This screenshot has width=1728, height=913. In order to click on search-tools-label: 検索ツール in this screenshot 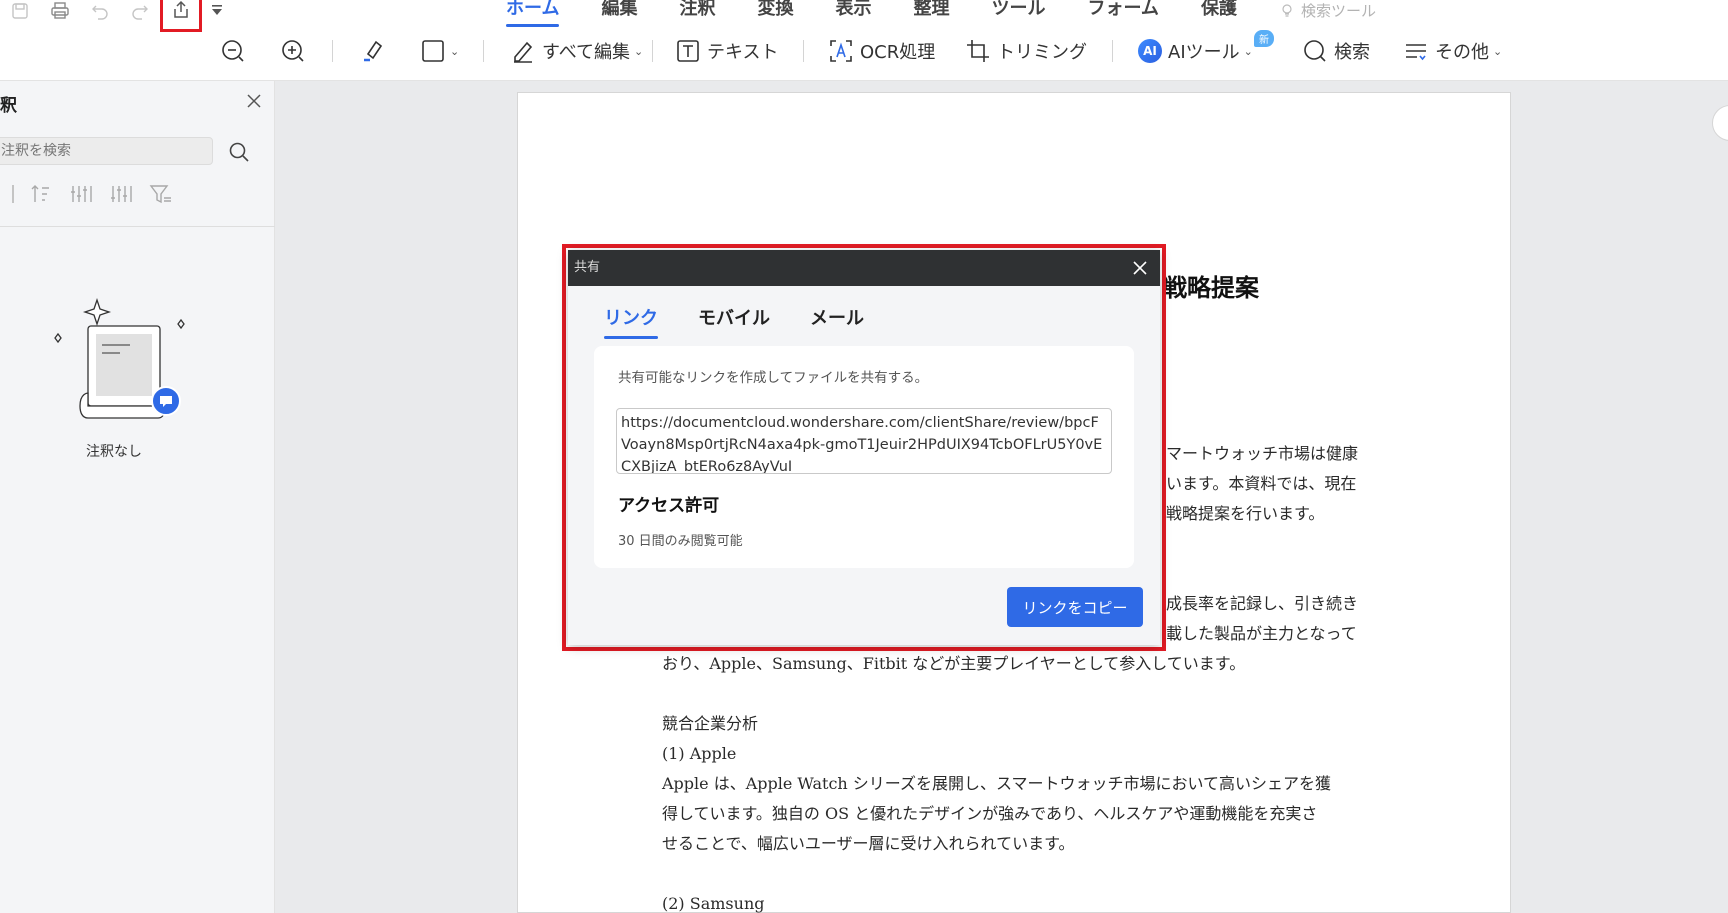, I will do `click(1338, 11)`.